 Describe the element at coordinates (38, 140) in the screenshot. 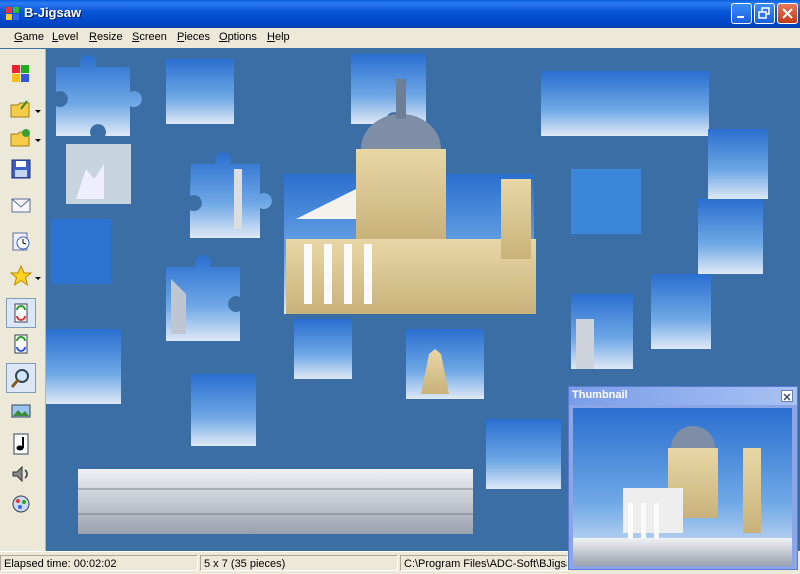

I see `recent-dropdown-arrow` at that location.